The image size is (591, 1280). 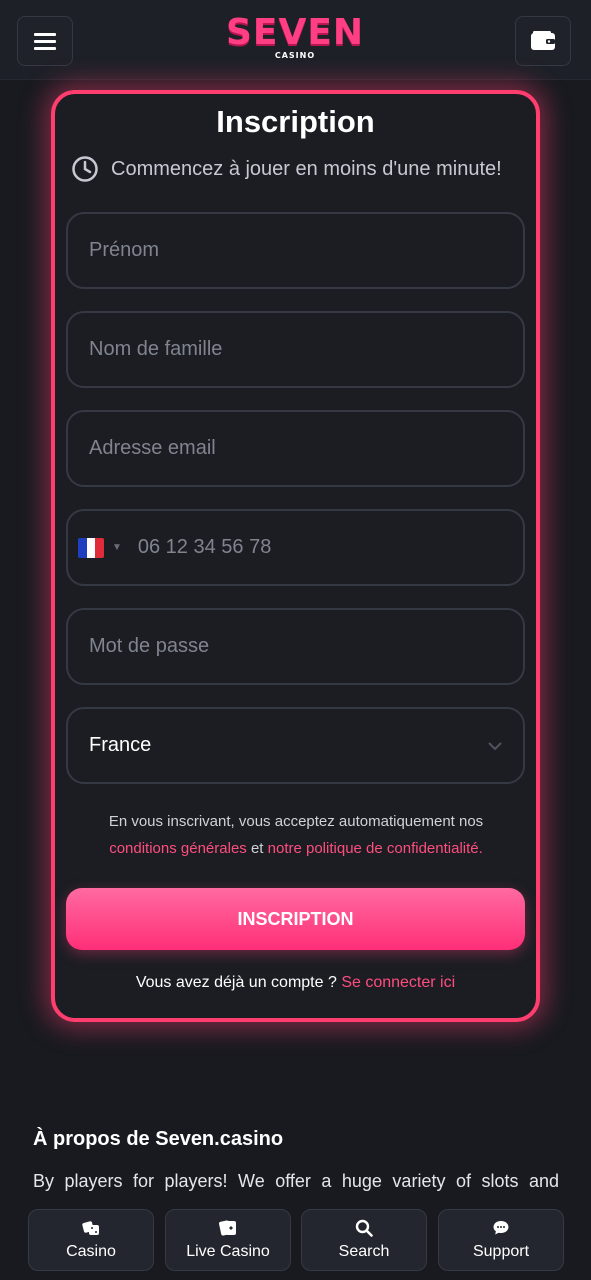 I want to click on terms-and: et, so click(x=257, y=848).